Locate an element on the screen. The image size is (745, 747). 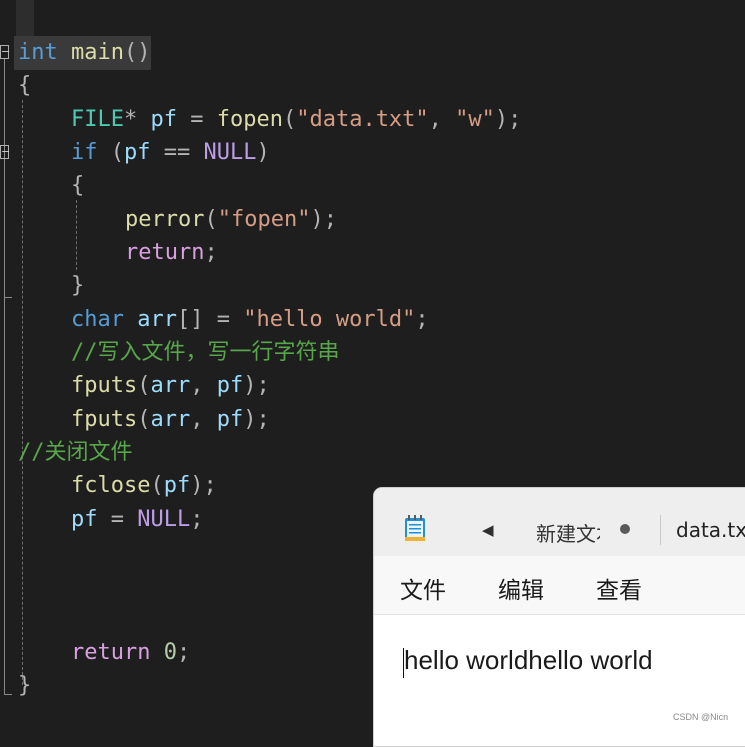
code-line-10: //写入文件，写一行字符串 is located at coordinates (205, 352).